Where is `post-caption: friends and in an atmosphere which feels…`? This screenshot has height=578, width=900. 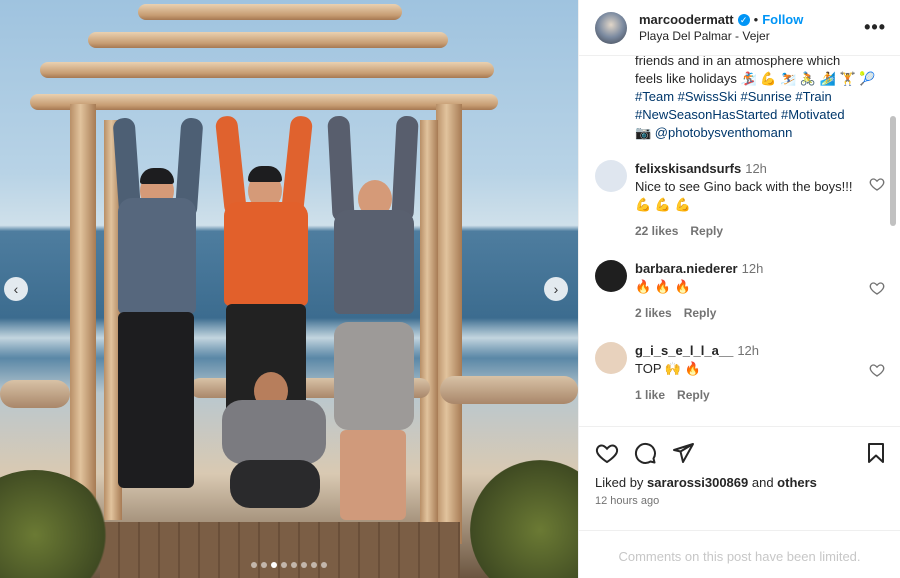 post-caption: friends and in an atmosphere which feels… is located at coordinates (755, 99).